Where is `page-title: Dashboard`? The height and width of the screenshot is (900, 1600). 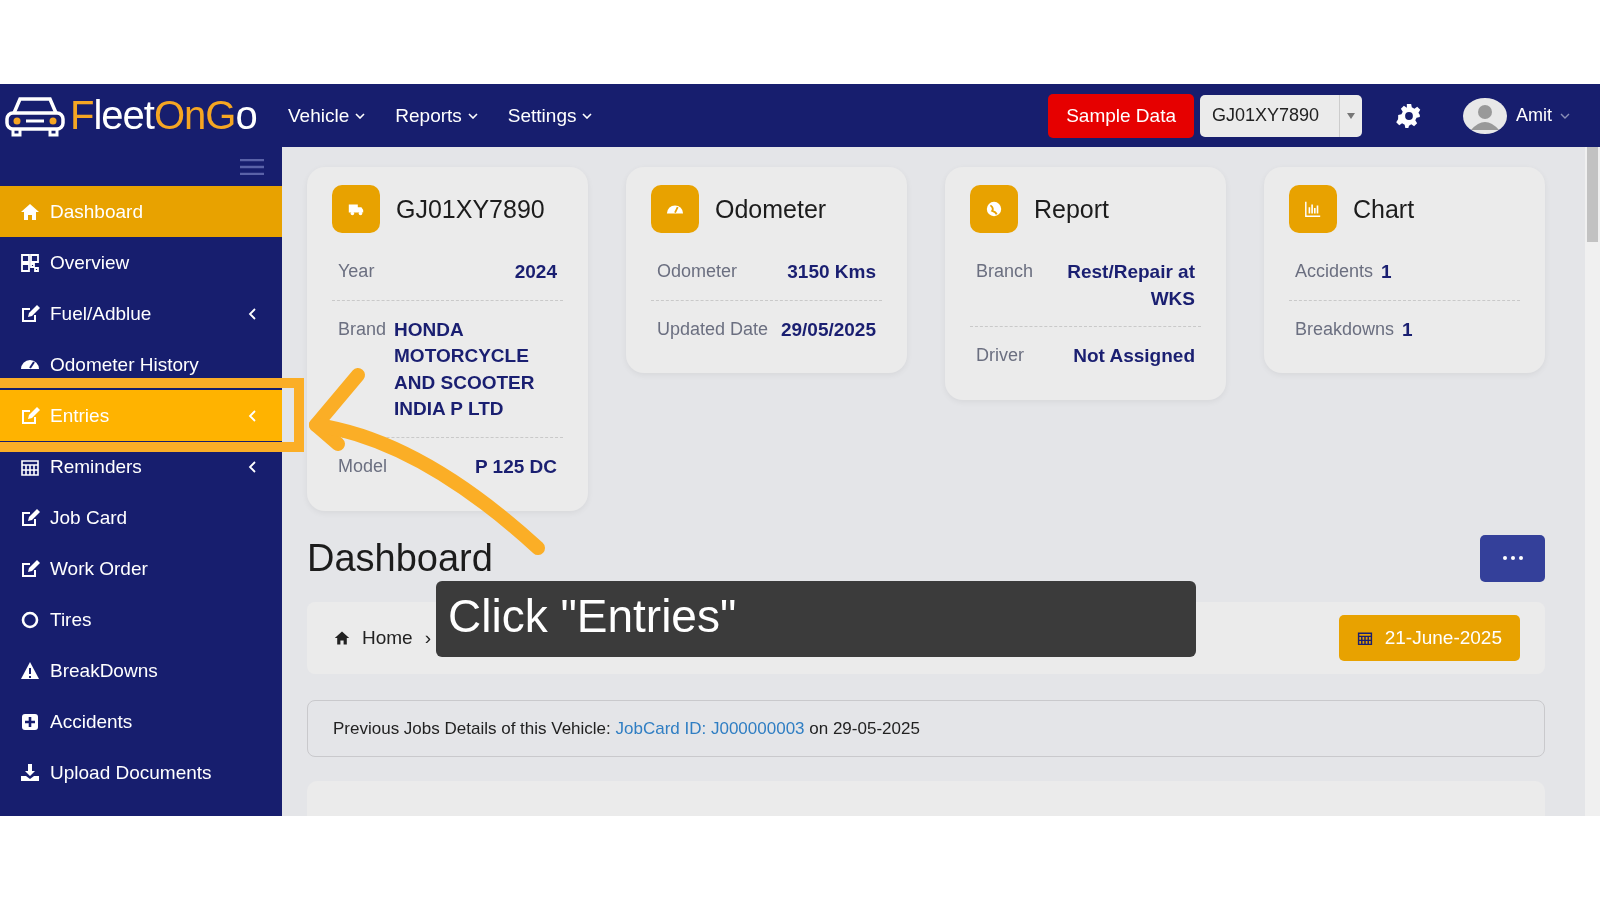
page-title: Dashboard is located at coordinates (400, 558).